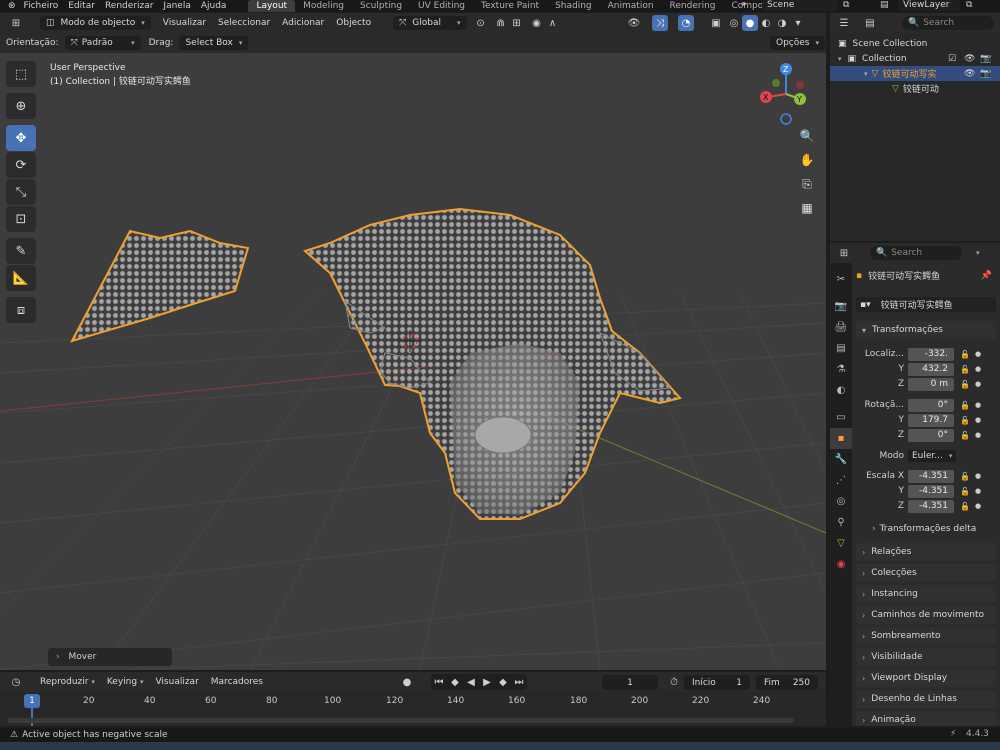 This screenshot has height=750, width=1000. What do you see at coordinates (931, 435) in the screenshot?
I see `rotation-z-field: 0°` at bounding box center [931, 435].